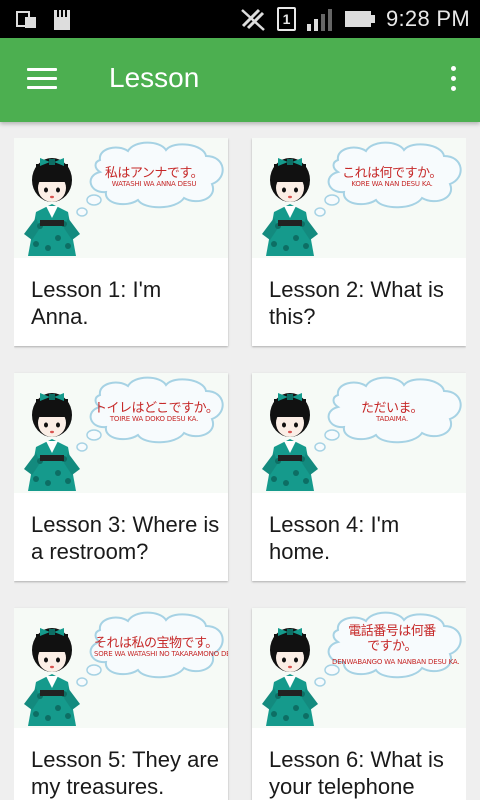 The height and width of the screenshot is (800, 480). What do you see at coordinates (334, 538) in the screenshot?
I see `lesson-title: Lesson 4: I'm home.` at bounding box center [334, 538].